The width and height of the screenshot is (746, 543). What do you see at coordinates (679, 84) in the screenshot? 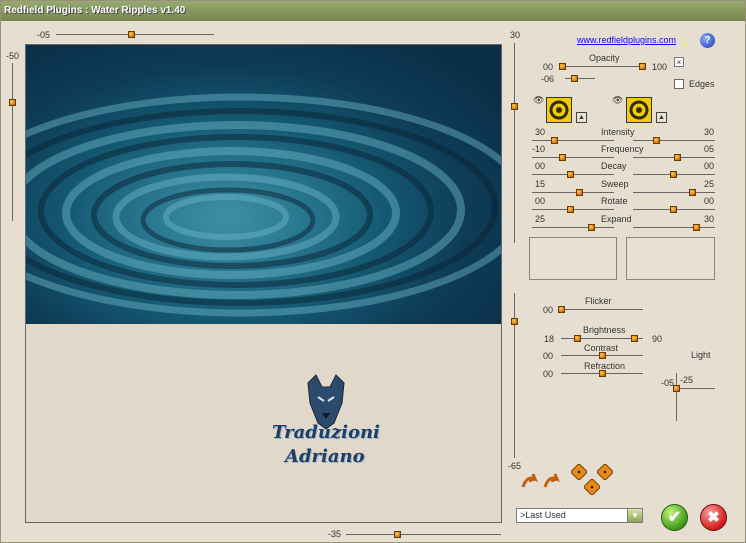
I see `edges-checkbox` at bounding box center [679, 84].